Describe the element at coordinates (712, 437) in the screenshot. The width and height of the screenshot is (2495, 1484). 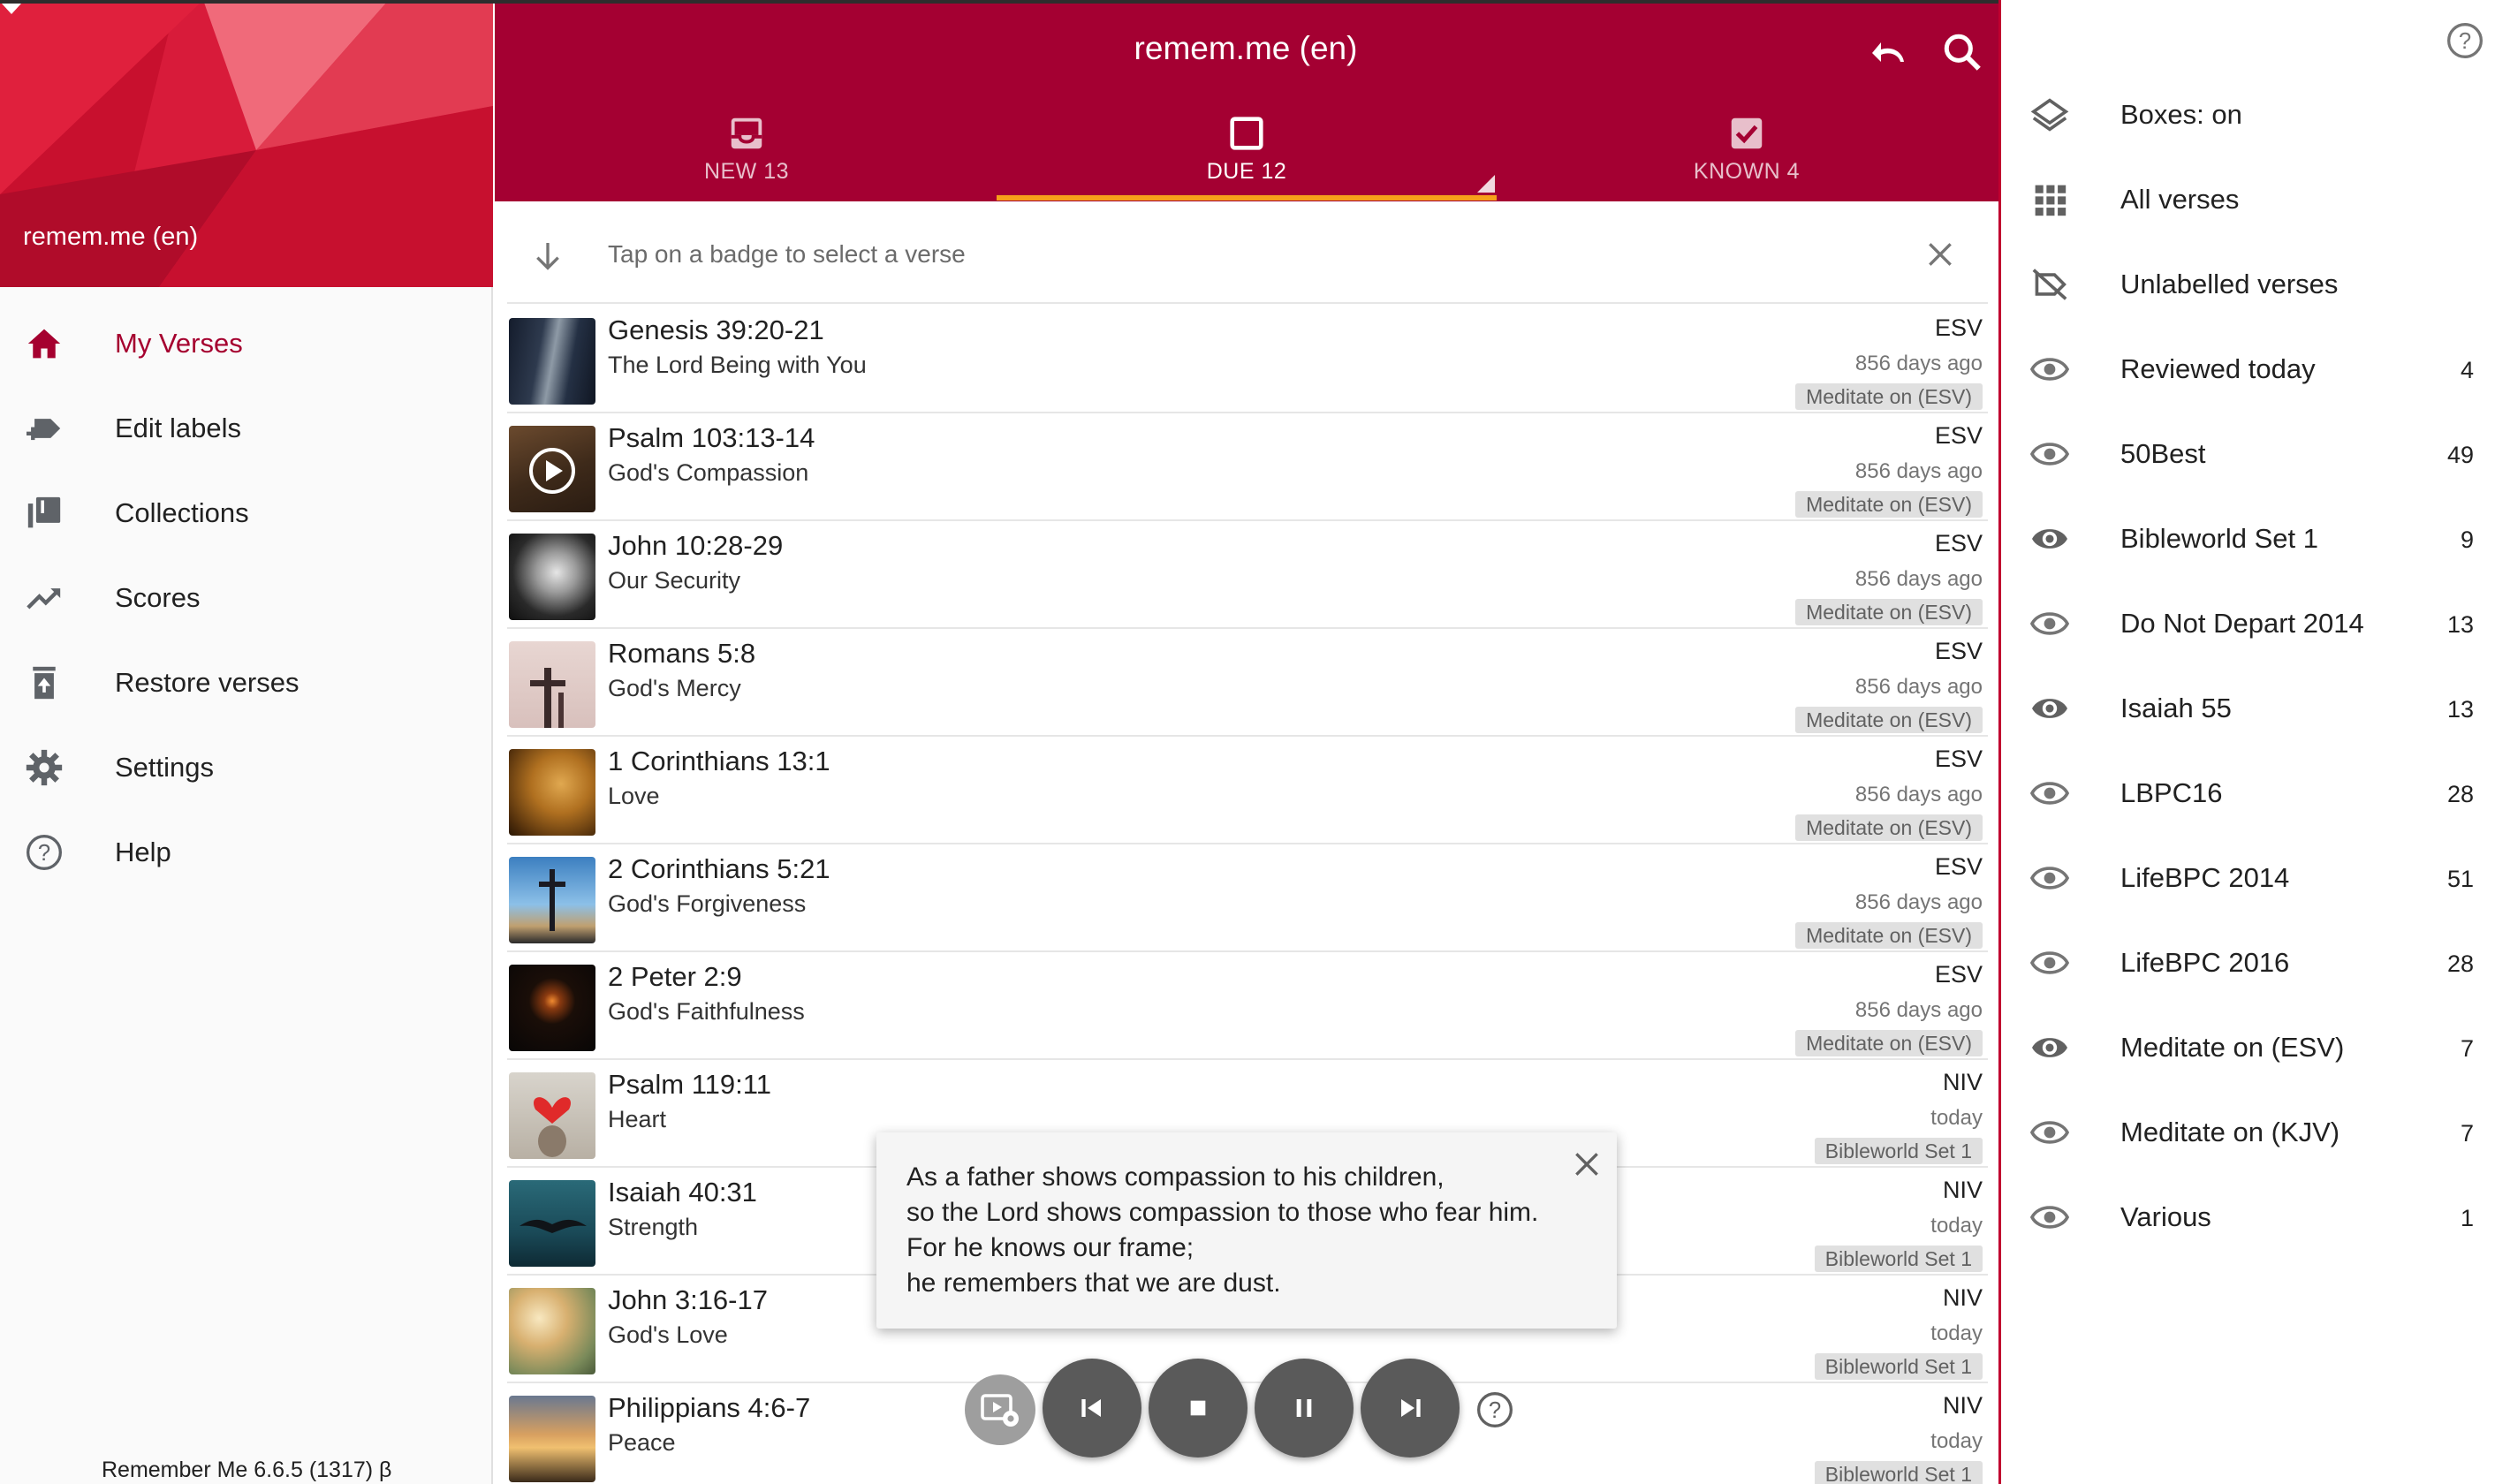
I see `verse-reference: Psalm 103:13-14` at that location.